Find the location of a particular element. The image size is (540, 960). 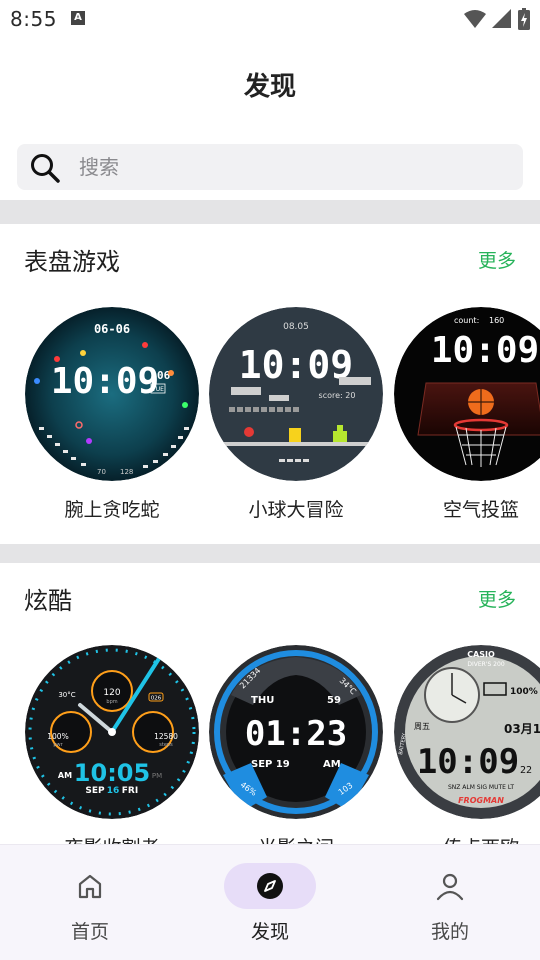

ball-score: score: 20 is located at coordinates (337, 395).